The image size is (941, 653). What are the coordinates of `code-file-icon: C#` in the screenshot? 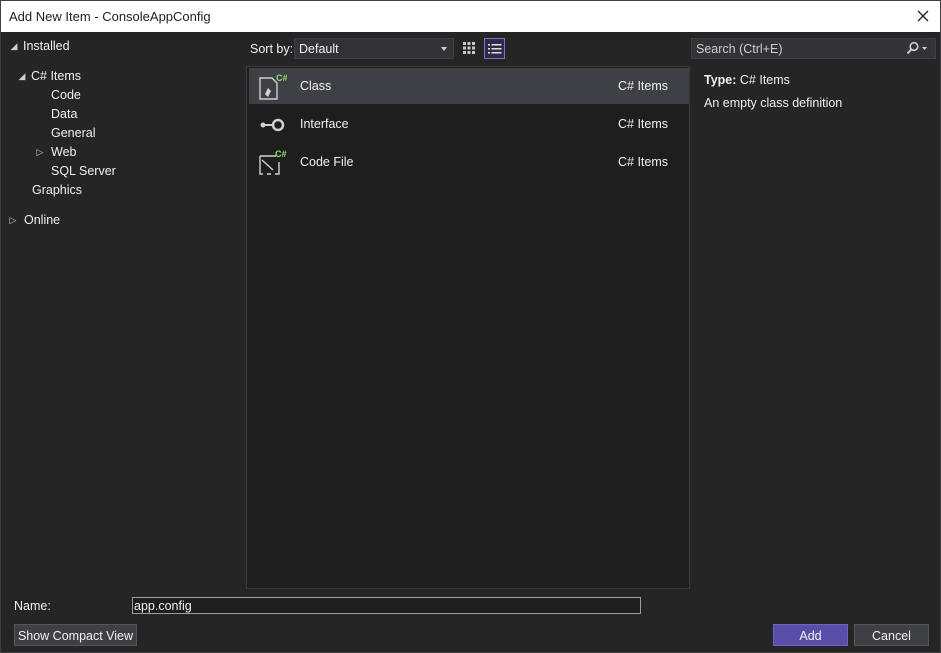 It's located at (273, 162).